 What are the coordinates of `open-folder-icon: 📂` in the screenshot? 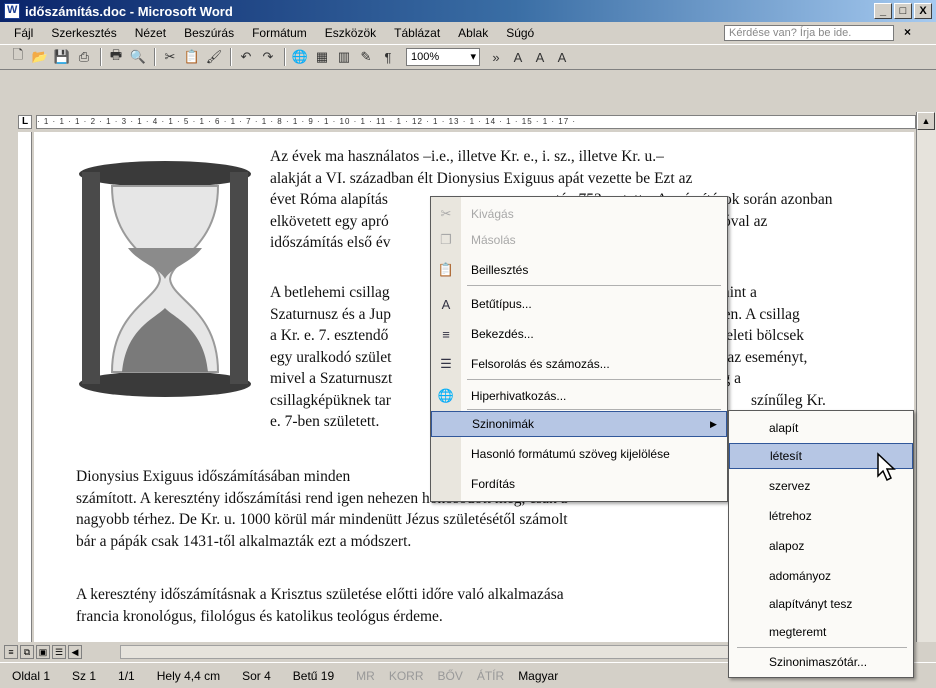 It's located at (40, 57).